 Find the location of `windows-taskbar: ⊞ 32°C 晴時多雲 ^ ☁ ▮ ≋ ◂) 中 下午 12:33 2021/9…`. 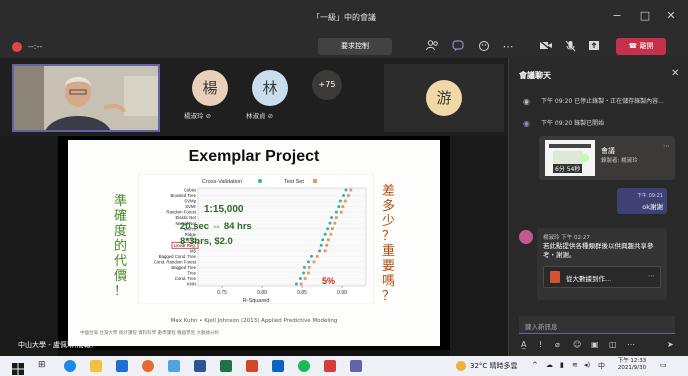

windows-taskbar: ⊞ 32°C 晴時多雲 ^ ☁ ▮ ≋ ◂) 中 下午 12:33 2021/9… is located at coordinates (344, 366).